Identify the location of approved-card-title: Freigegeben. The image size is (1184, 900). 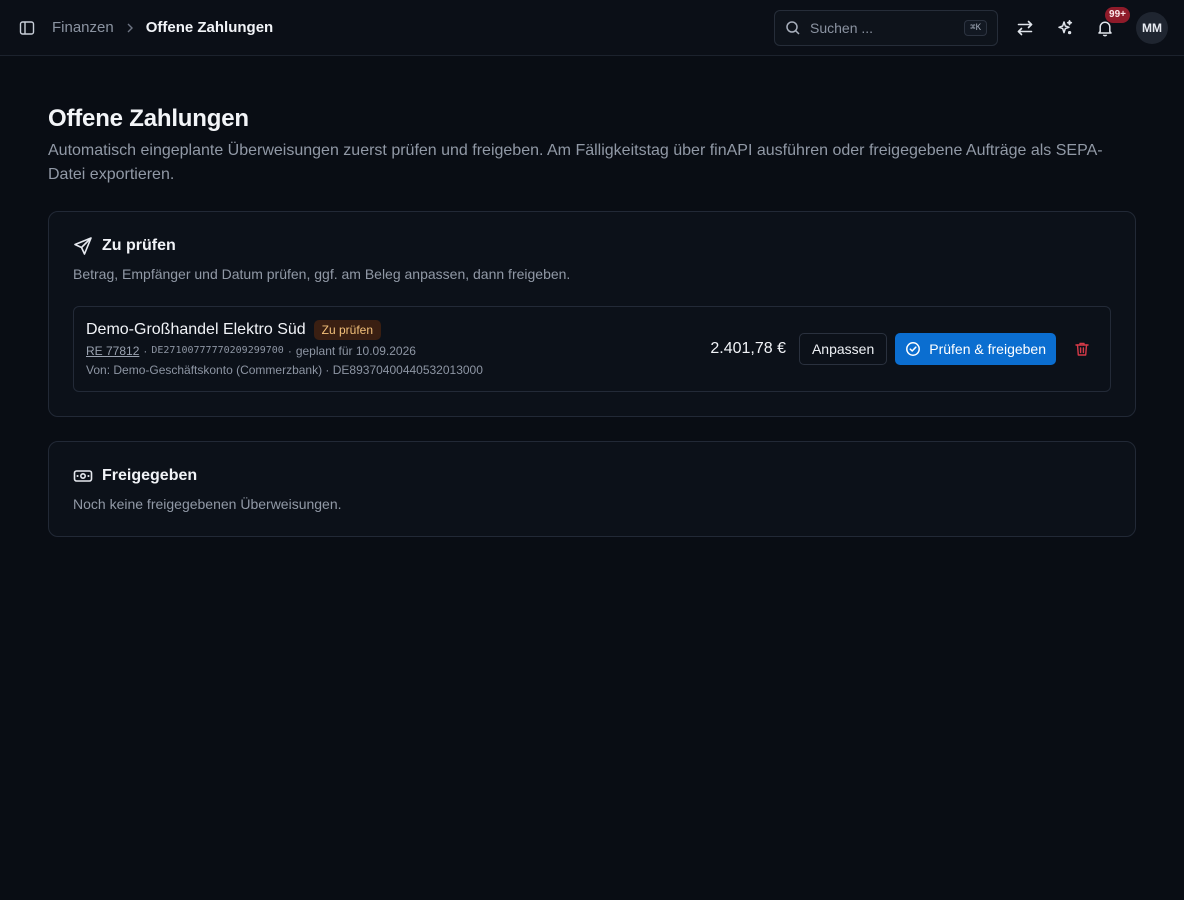
(150, 475).